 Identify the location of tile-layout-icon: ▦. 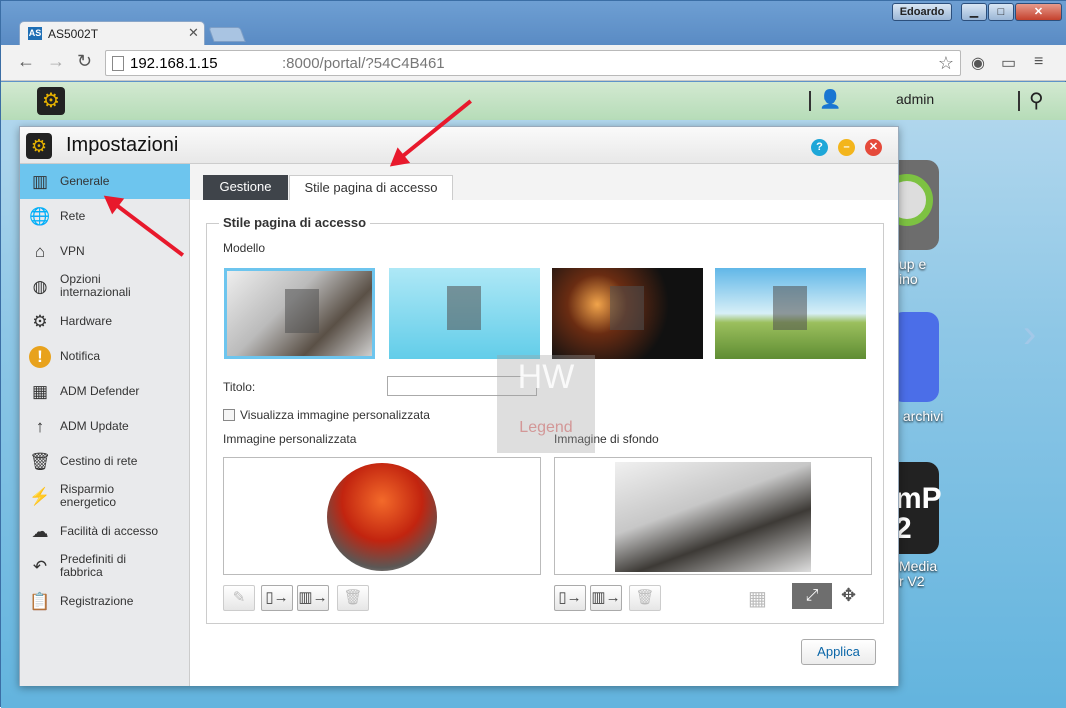
(757, 598).